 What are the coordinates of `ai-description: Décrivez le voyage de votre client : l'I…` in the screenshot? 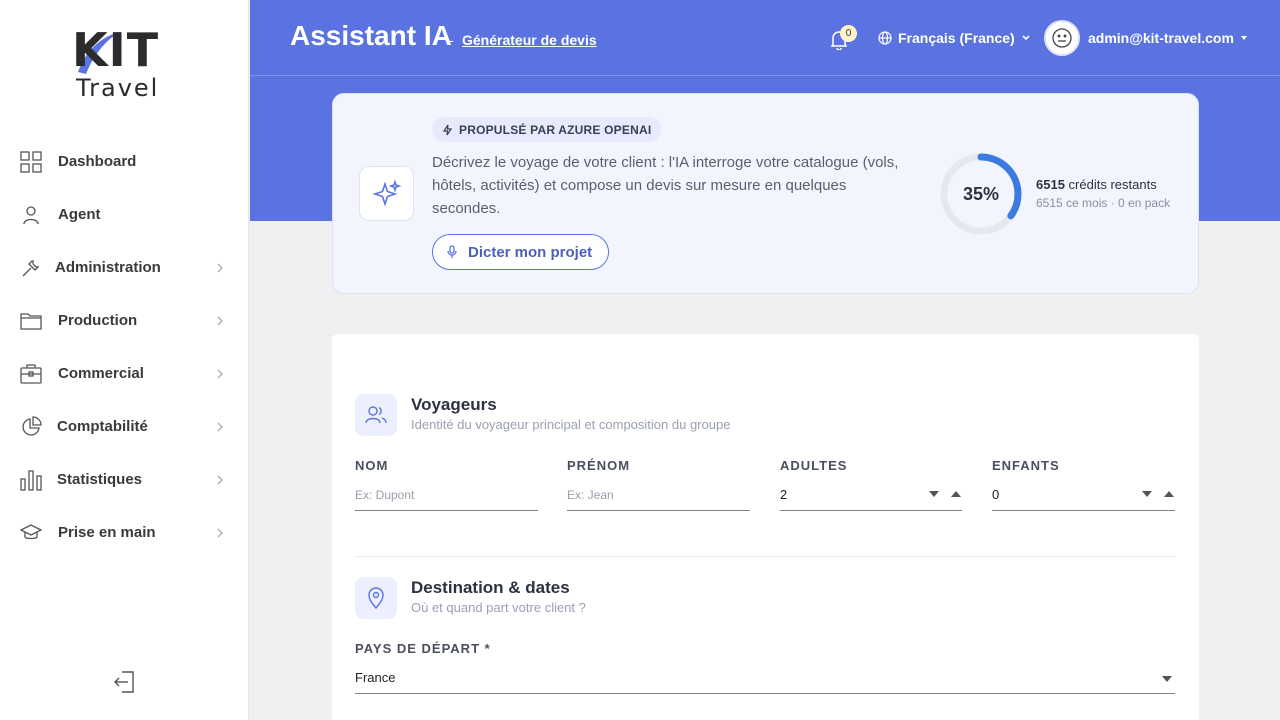 It's located at (665, 185).